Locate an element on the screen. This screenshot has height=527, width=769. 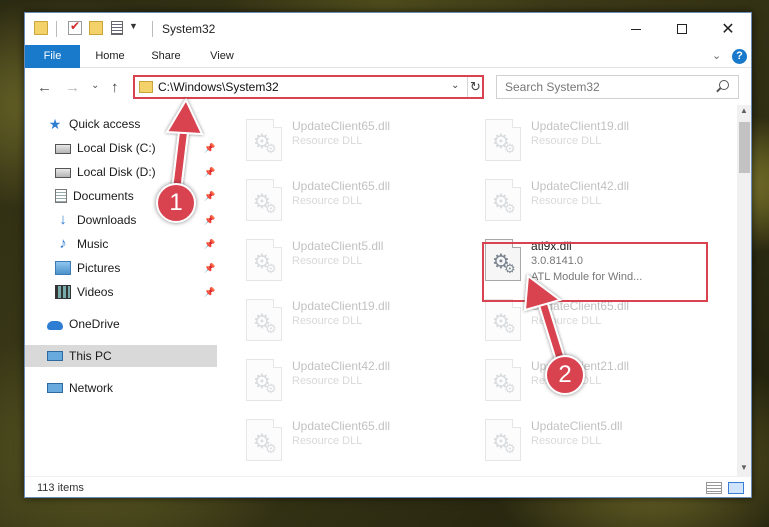
address-bar: C:\Windows\System32 ⌄ ↻ is located at coordinates (308, 87).